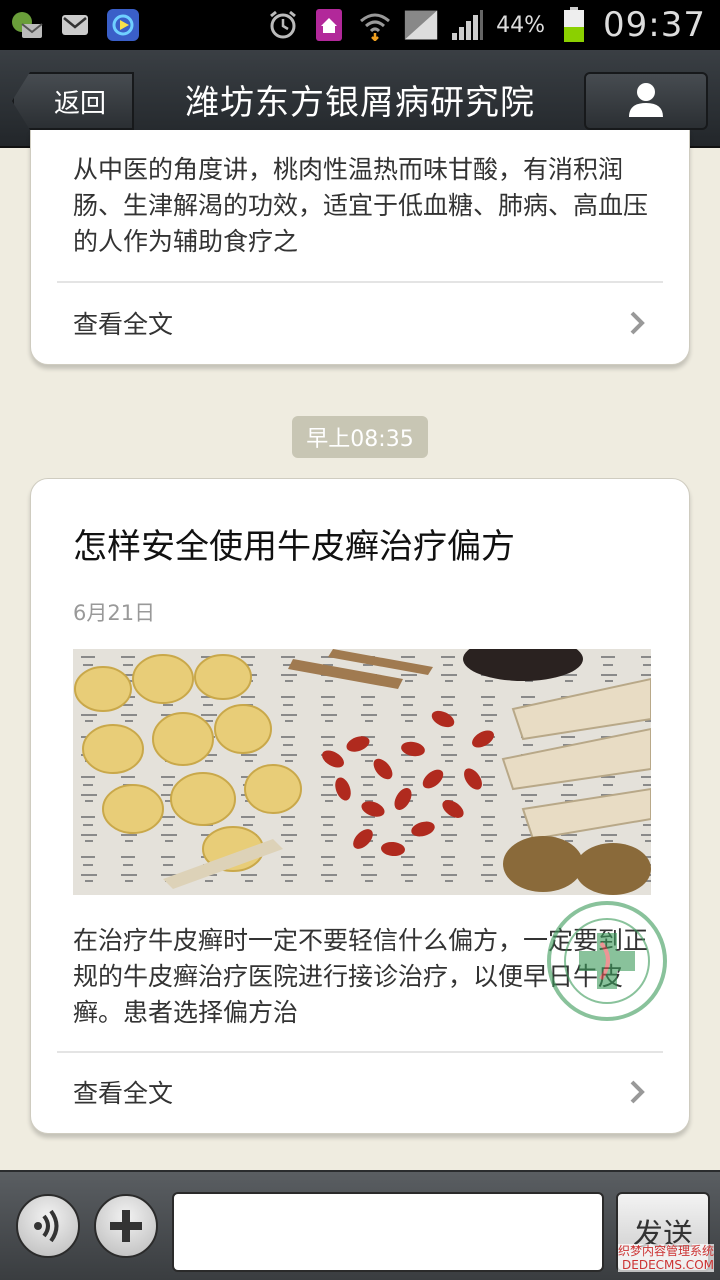  What do you see at coordinates (329, 25) in the screenshot?
I see `home-app-icon` at bounding box center [329, 25].